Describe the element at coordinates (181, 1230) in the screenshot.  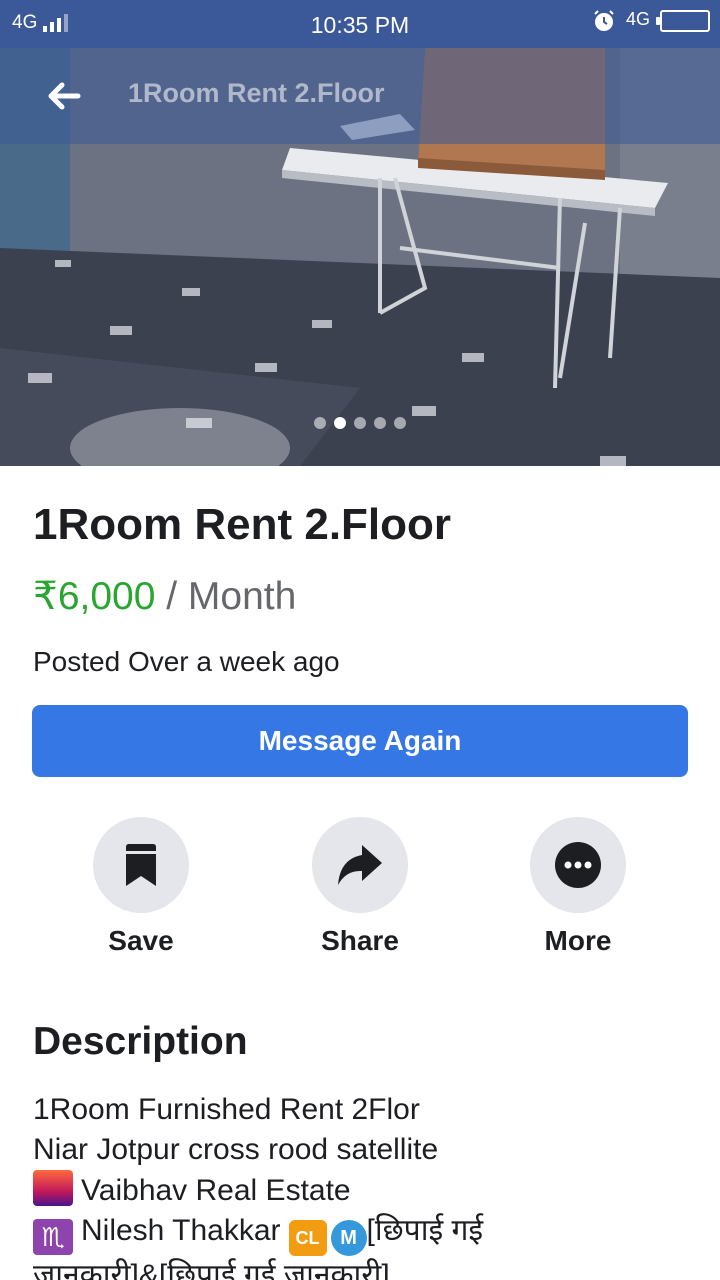
I see `agent-name: Nilesh Thakkar` at that location.